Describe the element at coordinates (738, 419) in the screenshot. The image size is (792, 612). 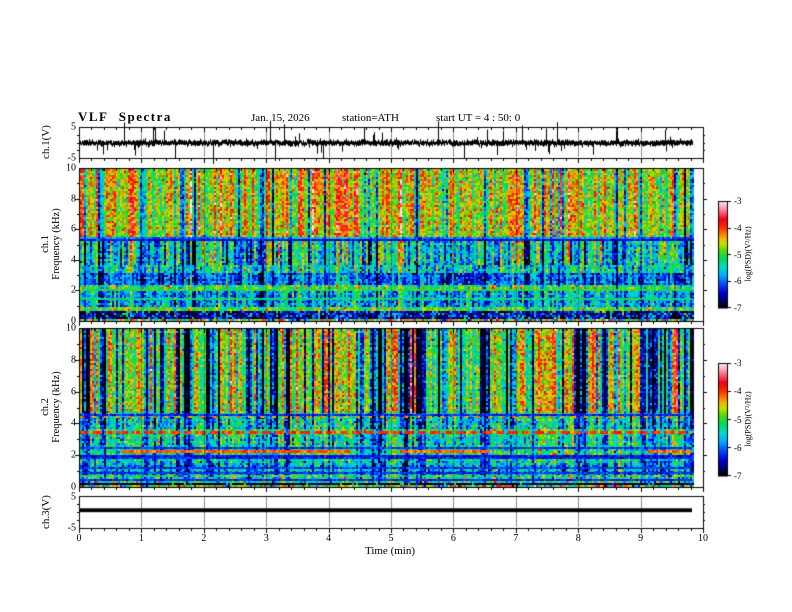
I see `cbar2-tick--5: -5` at that location.